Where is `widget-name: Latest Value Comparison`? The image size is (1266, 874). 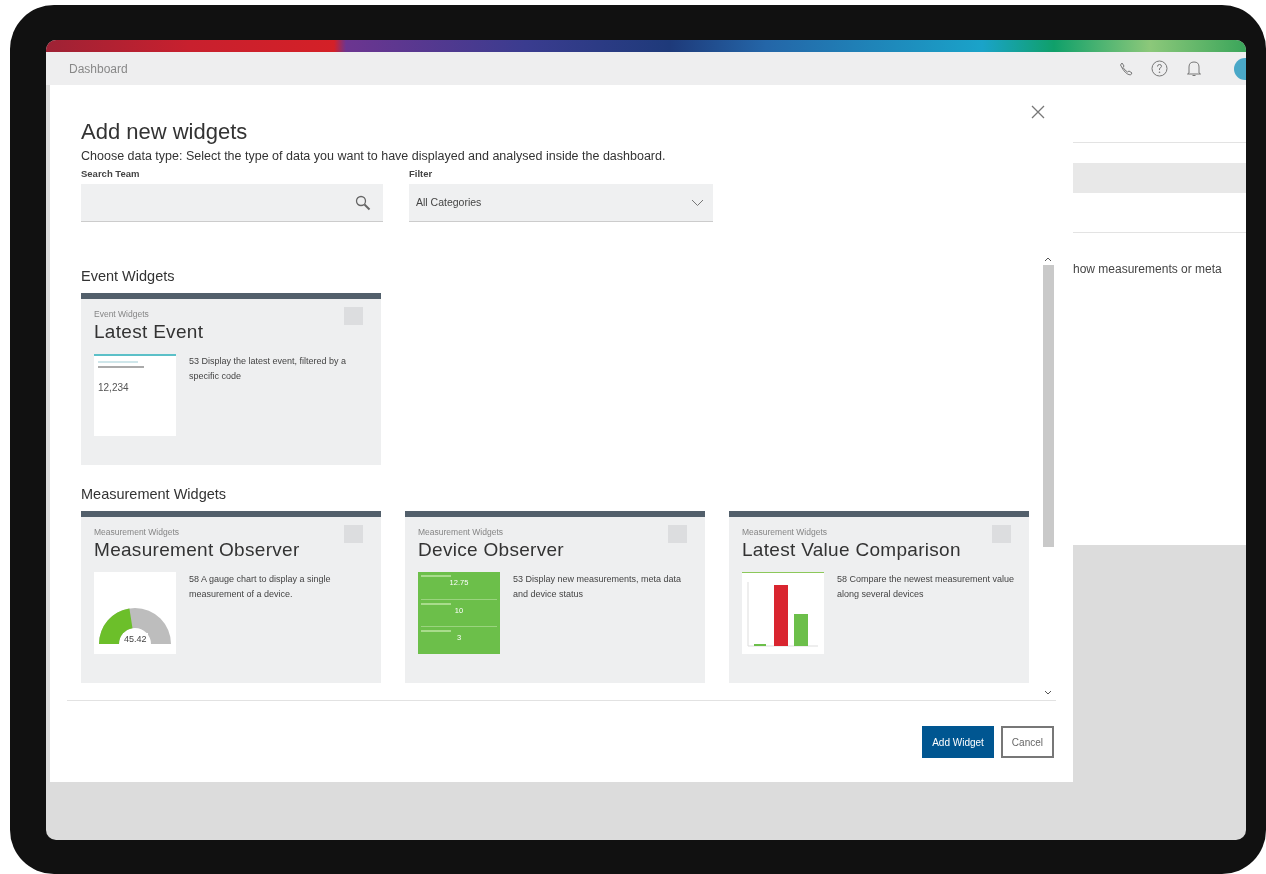 widget-name: Latest Value Comparison is located at coordinates (852, 550).